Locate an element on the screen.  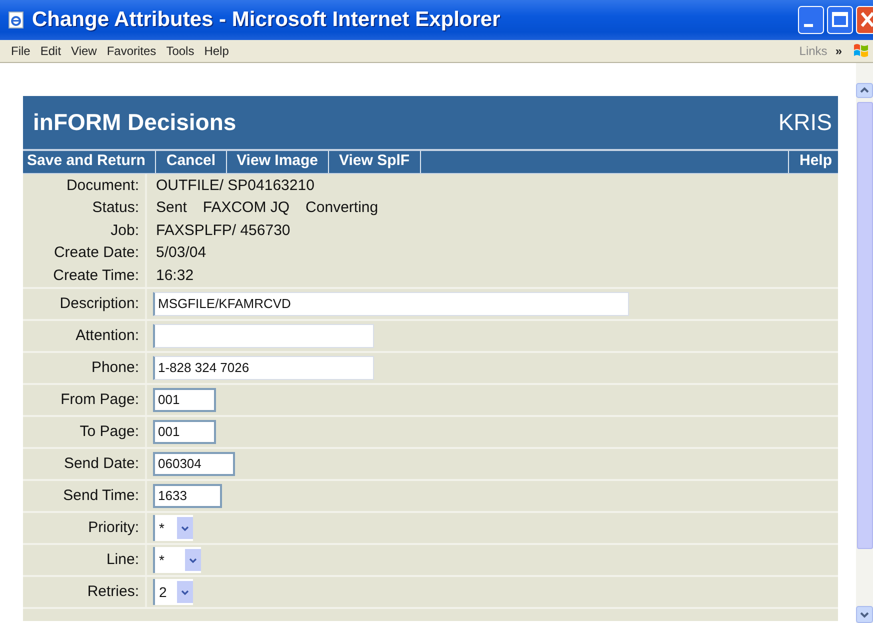
field-value: FAXCOM JQ is located at coordinates (246, 207).